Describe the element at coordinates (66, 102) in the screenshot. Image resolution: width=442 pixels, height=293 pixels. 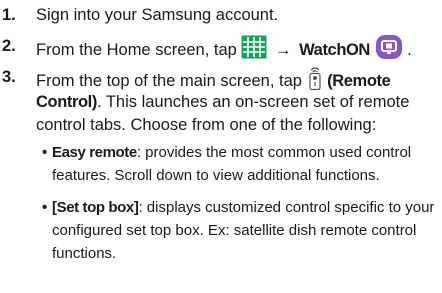
I see `remote-control-label-cont: Control)` at that location.